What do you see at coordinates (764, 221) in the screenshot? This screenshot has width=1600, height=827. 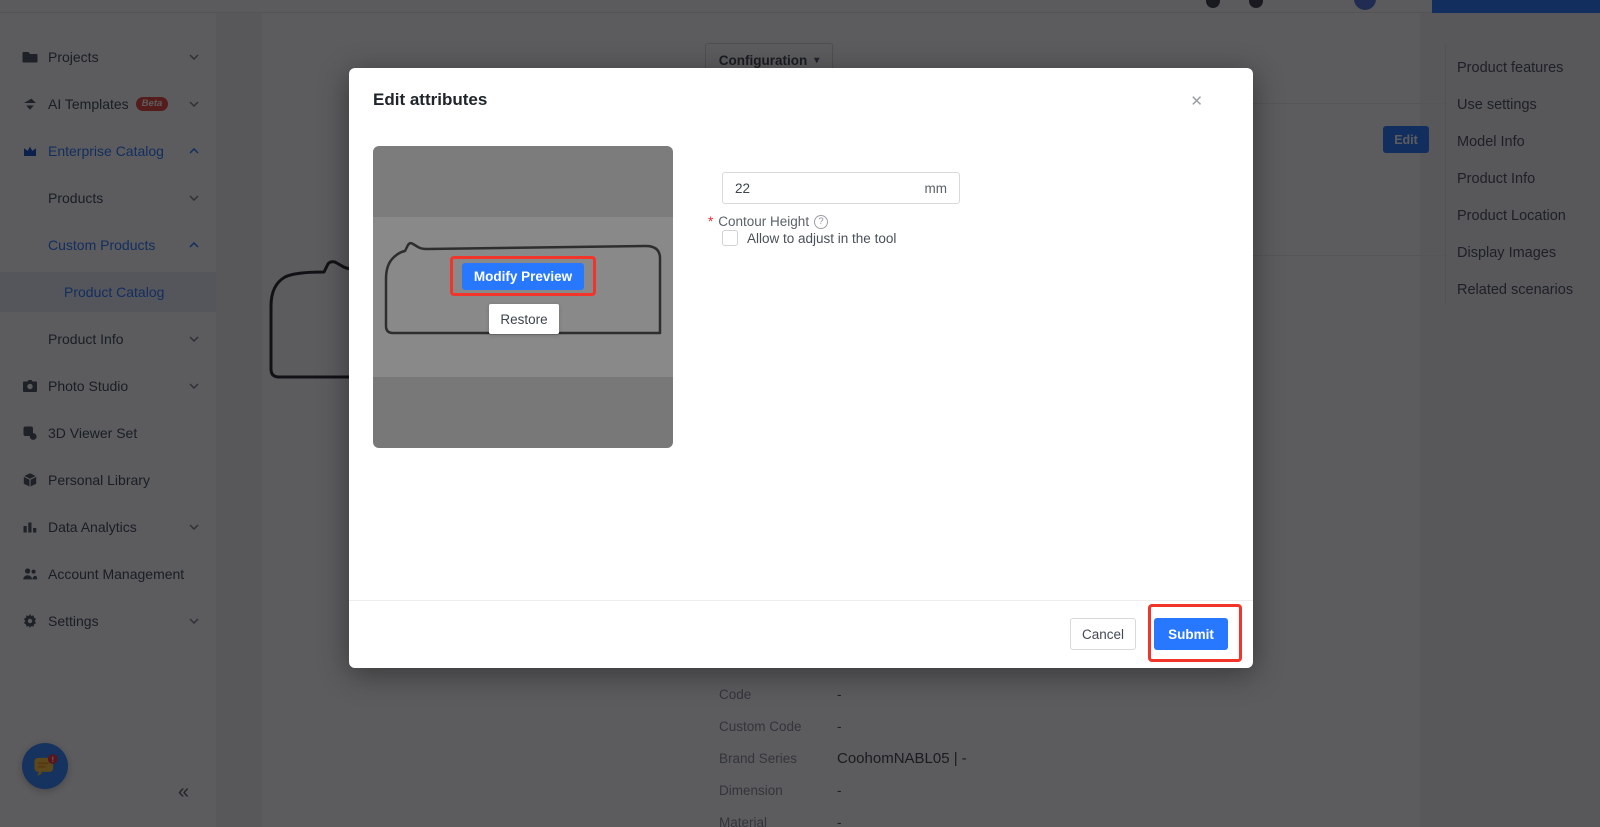 I see `field-label-text: Contour Height` at bounding box center [764, 221].